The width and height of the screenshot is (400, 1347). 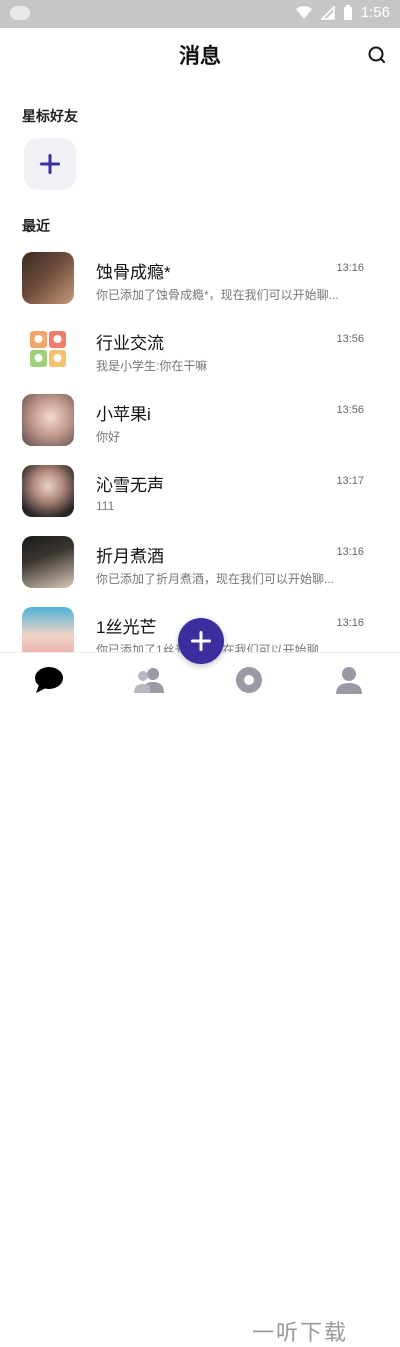 I want to click on conversation-name: 小苹果i, so click(x=123, y=414).